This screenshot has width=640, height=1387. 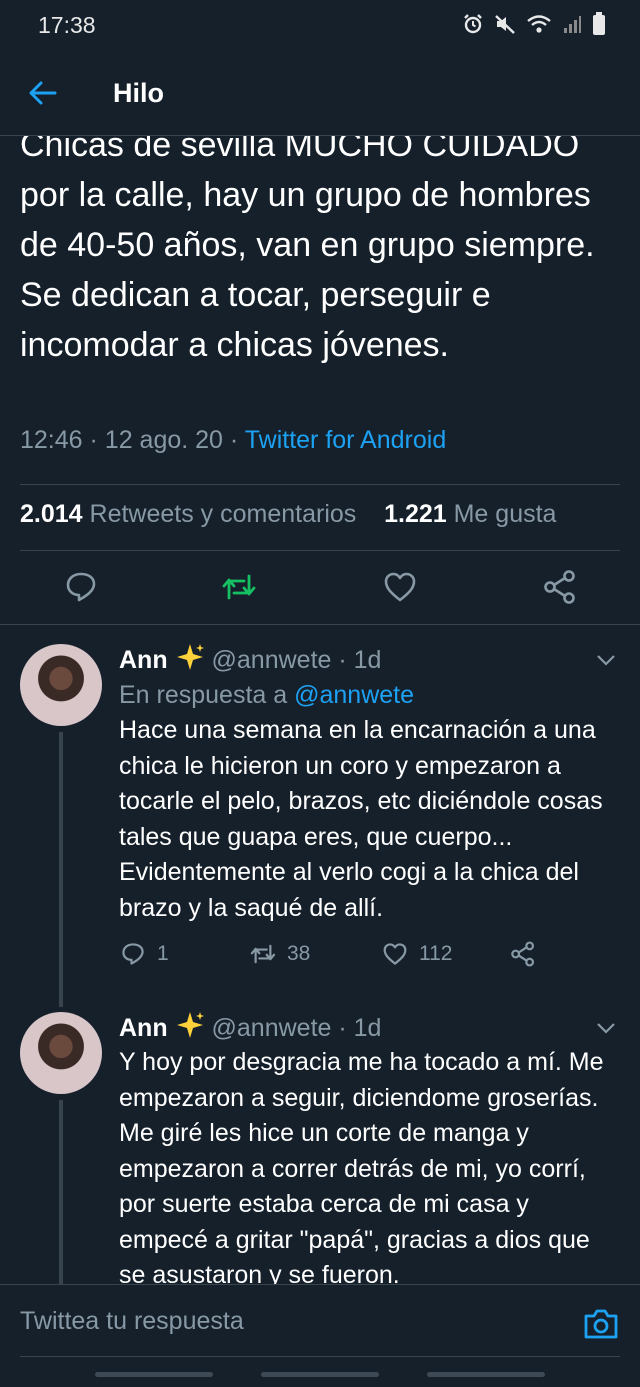 I want to click on tweet-date: 12 ago. 20, so click(x=163, y=440).